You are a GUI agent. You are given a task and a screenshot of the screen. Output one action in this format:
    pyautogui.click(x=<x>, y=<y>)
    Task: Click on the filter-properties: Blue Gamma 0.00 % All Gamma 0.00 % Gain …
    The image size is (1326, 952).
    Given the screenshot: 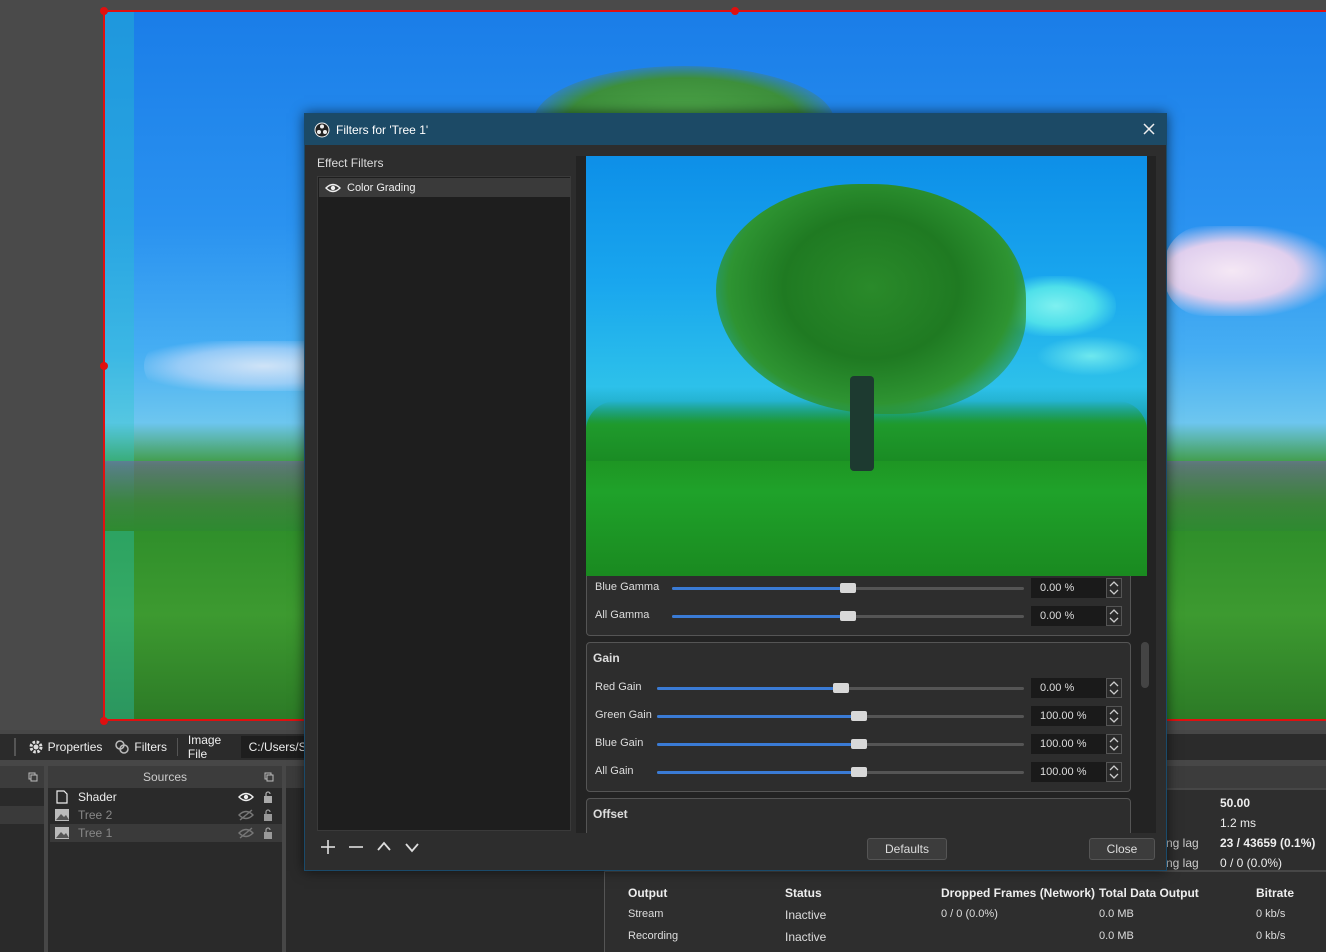 What is the action you would take?
    pyautogui.click(x=862, y=704)
    